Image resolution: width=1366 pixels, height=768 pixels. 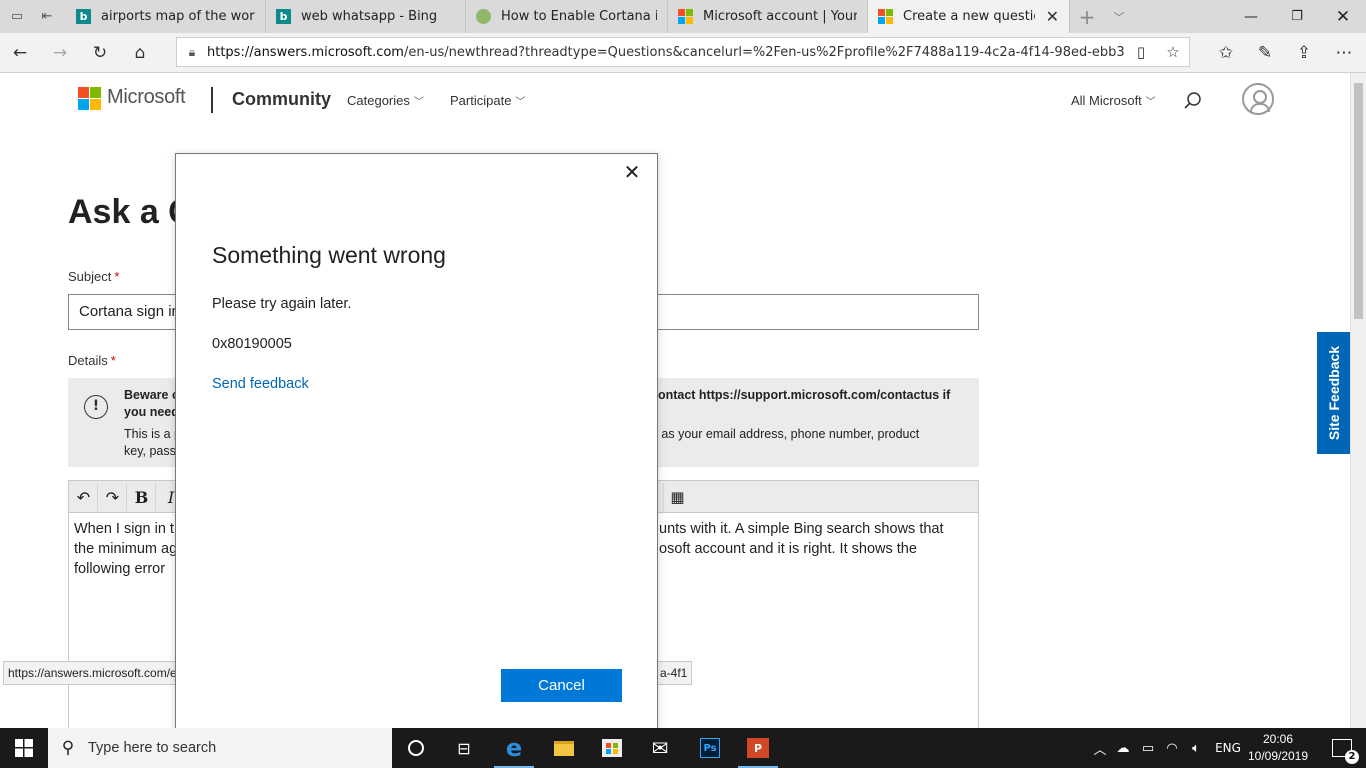 What do you see at coordinates (47, 16) in the screenshot?
I see `tabs-aside-icon: ⇤` at bounding box center [47, 16].